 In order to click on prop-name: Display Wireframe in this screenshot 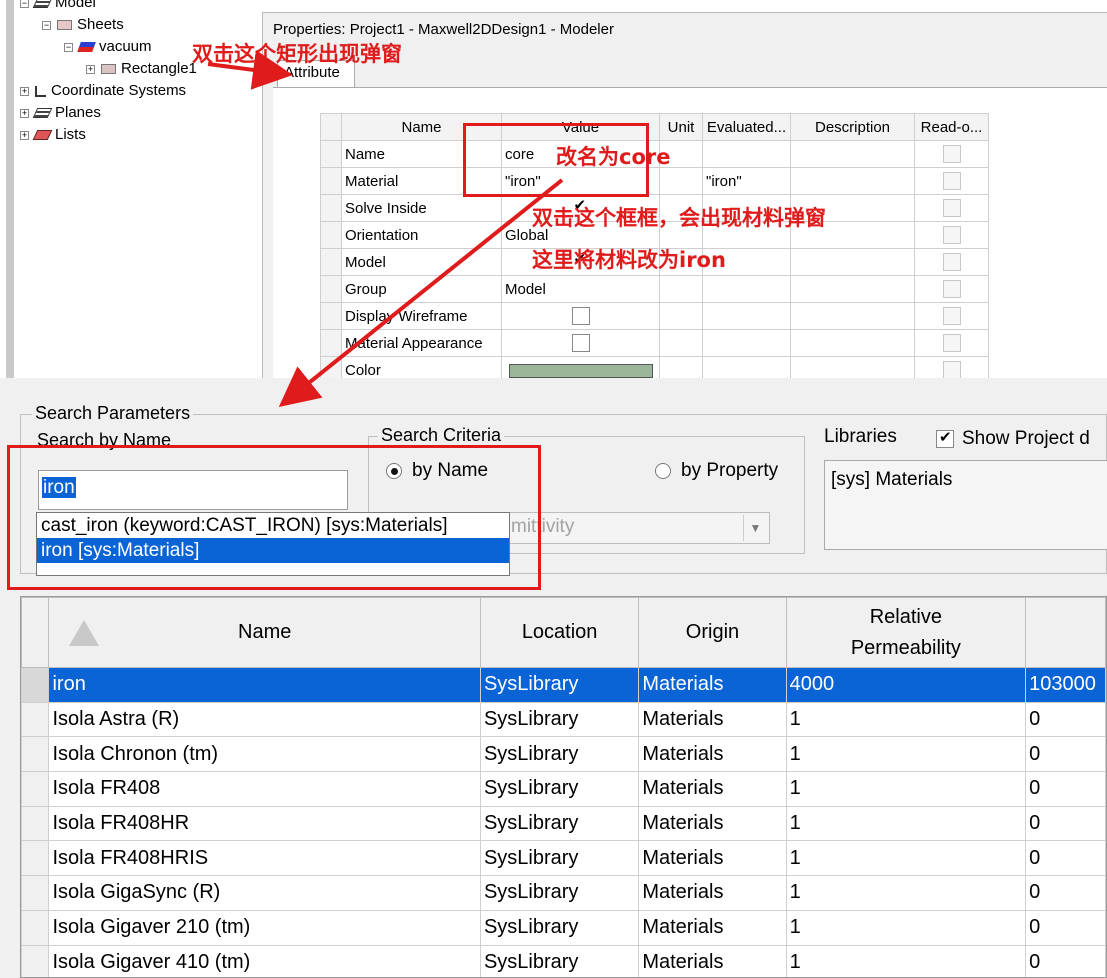, I will do `click(421, 316)`.